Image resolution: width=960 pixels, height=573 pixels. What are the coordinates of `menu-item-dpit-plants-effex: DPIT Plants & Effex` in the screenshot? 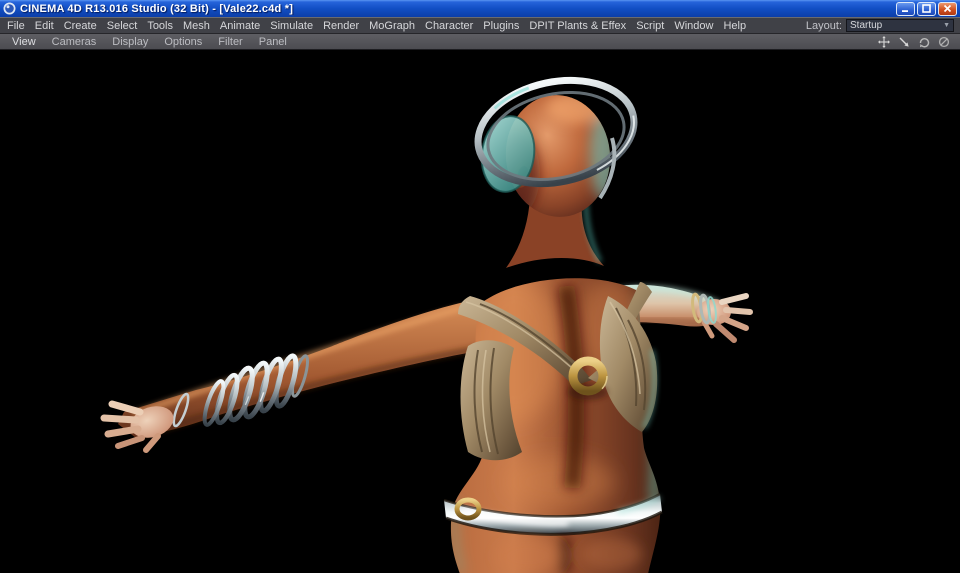 It's located at (577, 26).